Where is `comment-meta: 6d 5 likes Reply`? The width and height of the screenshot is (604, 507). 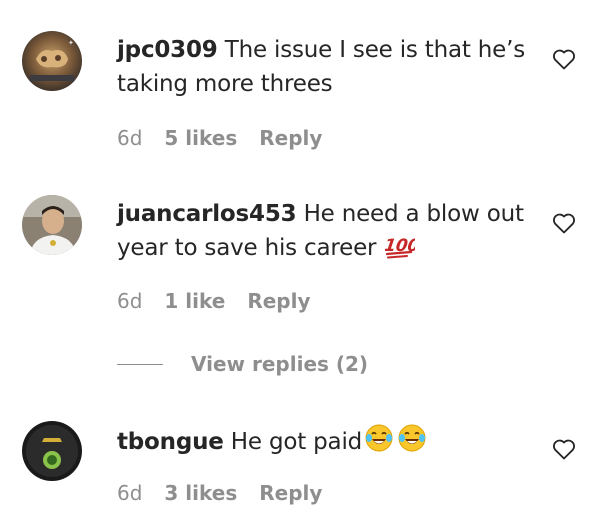 comment-meta: 6d 5 likes Reply is located at coordinates (230, 138).